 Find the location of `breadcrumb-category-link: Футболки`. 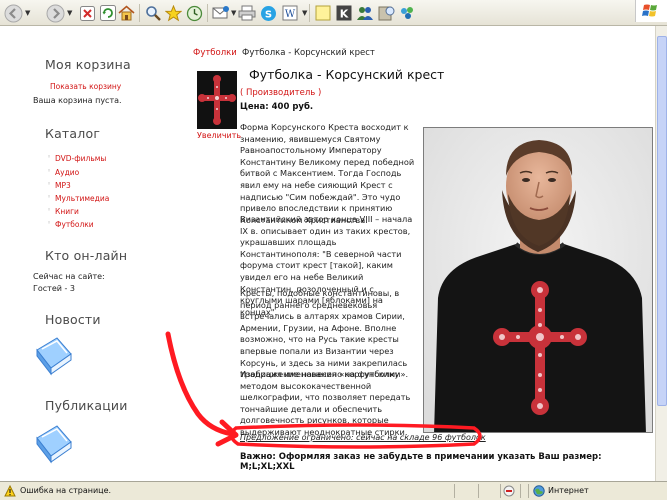

breadcrumb-category-link: Футболки is located at coordinates (215, 53).